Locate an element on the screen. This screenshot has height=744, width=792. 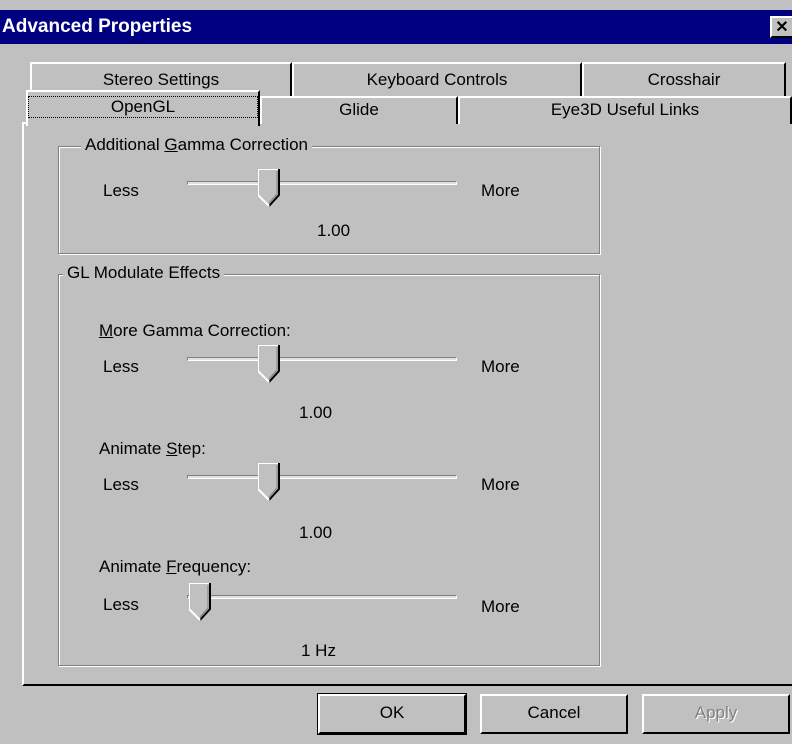
animate-step-label: Animate Step: is located at coordinates (152, 448).